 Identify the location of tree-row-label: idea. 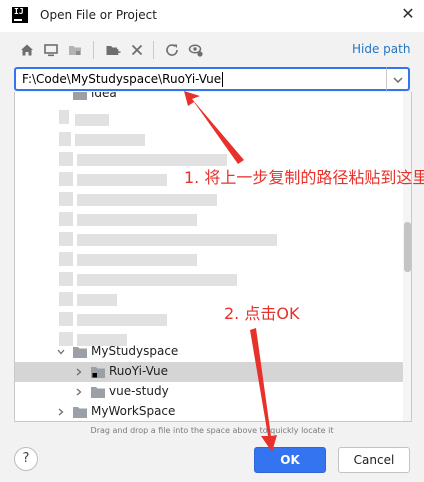
(104, 96).